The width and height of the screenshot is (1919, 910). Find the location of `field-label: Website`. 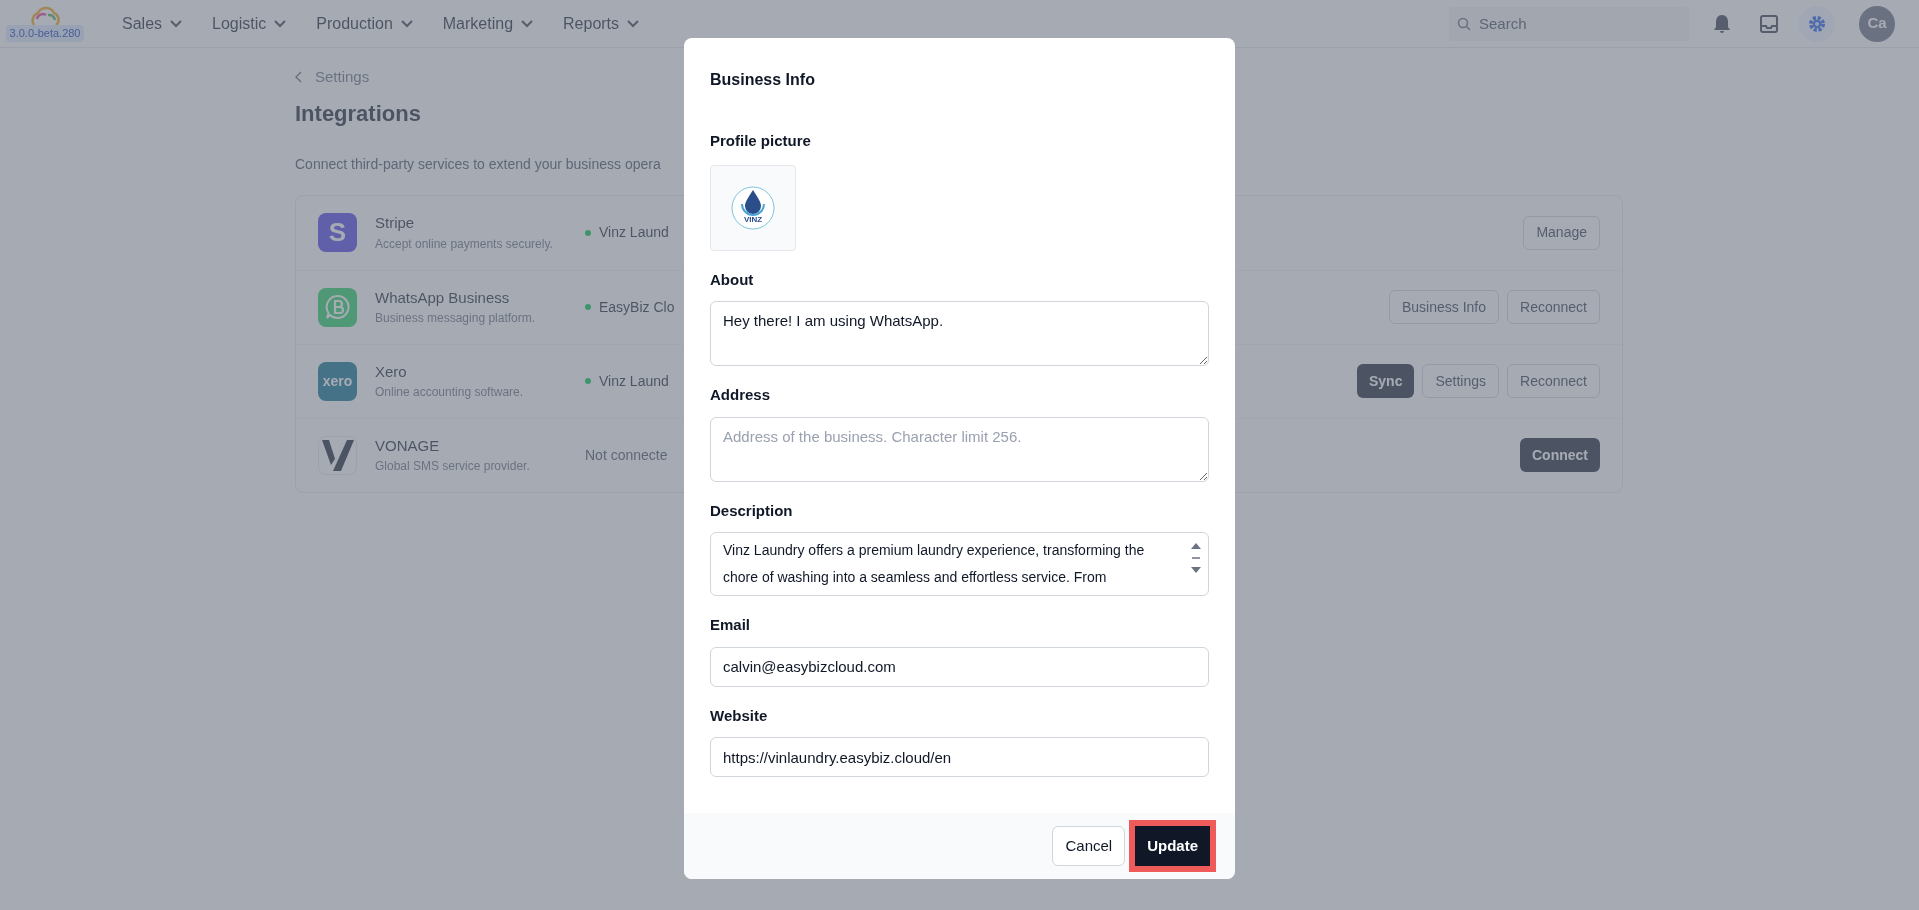

field-label: Website is located at coordinates (739, 715).